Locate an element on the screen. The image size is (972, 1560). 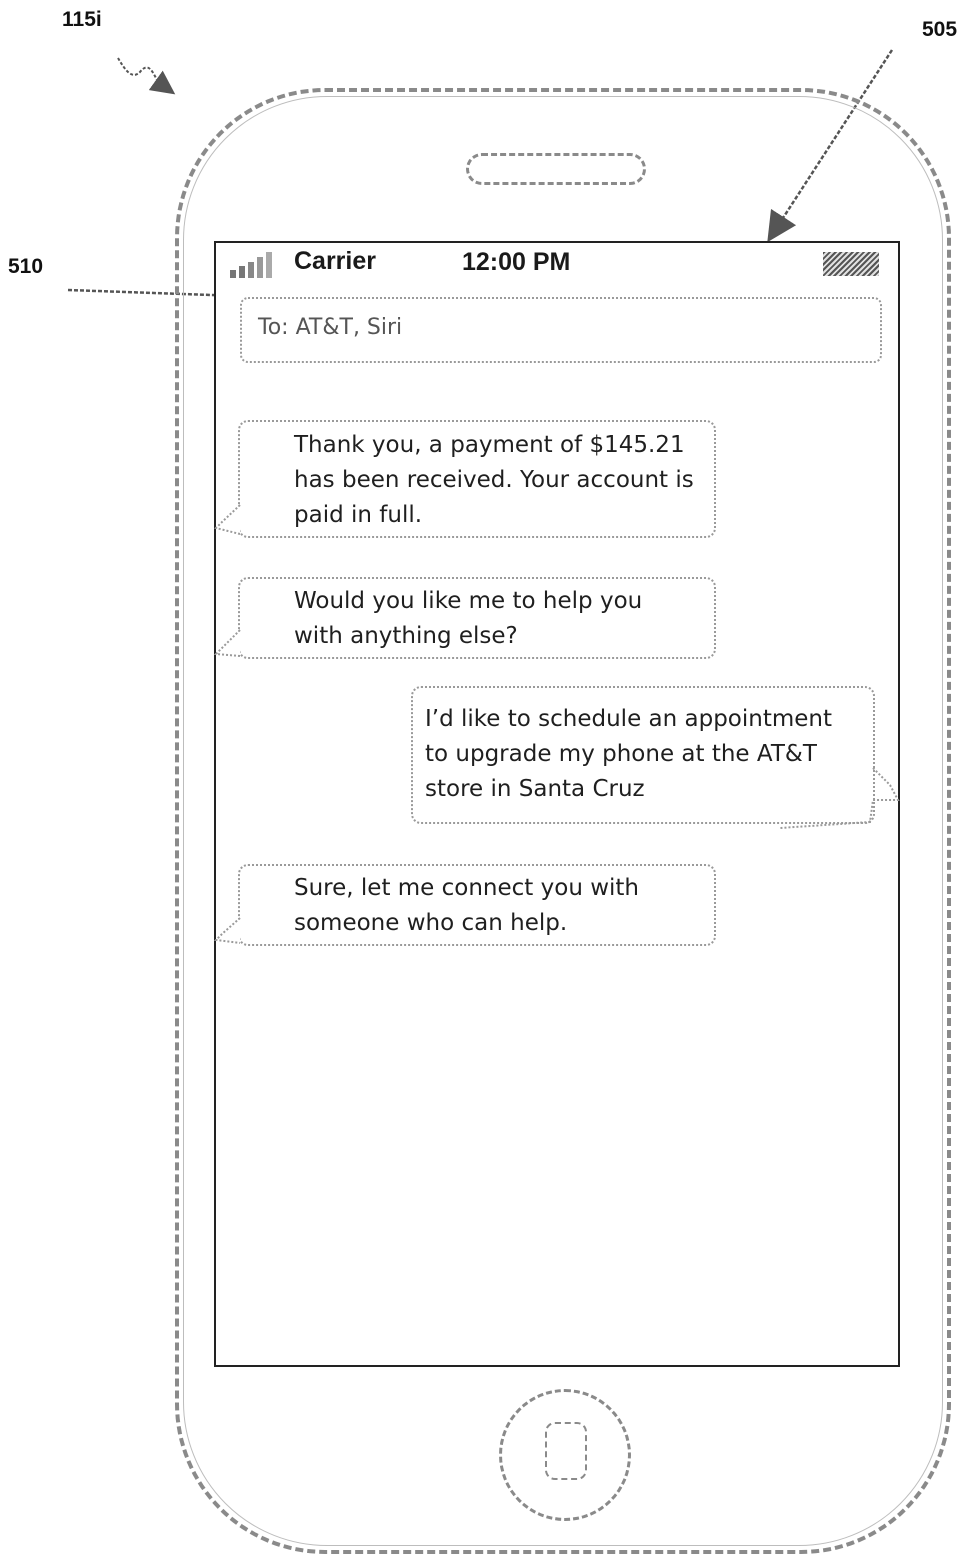
bubble-tail-outgoing is located at coordinates (839, 798).